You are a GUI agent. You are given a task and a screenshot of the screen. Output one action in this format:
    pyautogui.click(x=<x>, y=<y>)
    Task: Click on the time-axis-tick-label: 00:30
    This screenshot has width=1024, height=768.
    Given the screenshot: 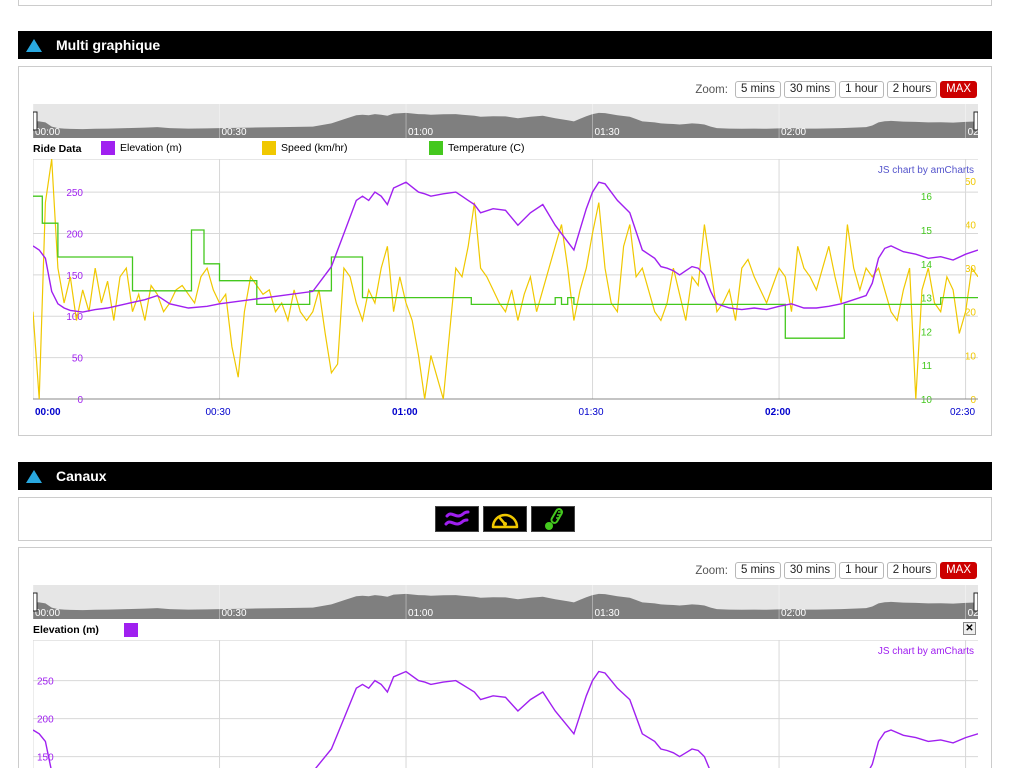 What is the action you would take?
    pyautogui.click(x=218, y=412)
    